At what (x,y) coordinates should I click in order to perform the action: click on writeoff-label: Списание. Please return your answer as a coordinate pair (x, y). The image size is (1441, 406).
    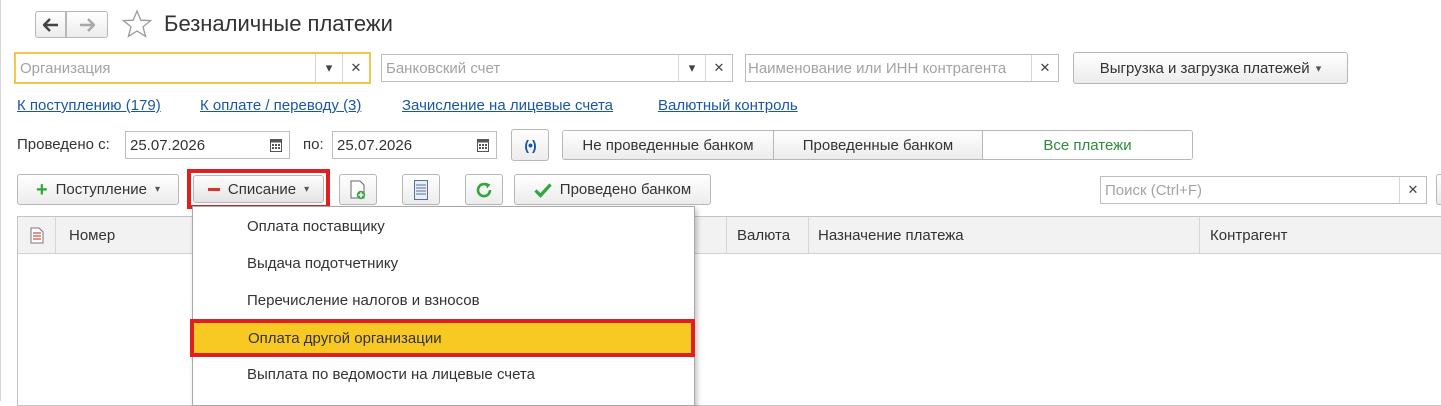
    Looking at the image, I should click on (262, 189).